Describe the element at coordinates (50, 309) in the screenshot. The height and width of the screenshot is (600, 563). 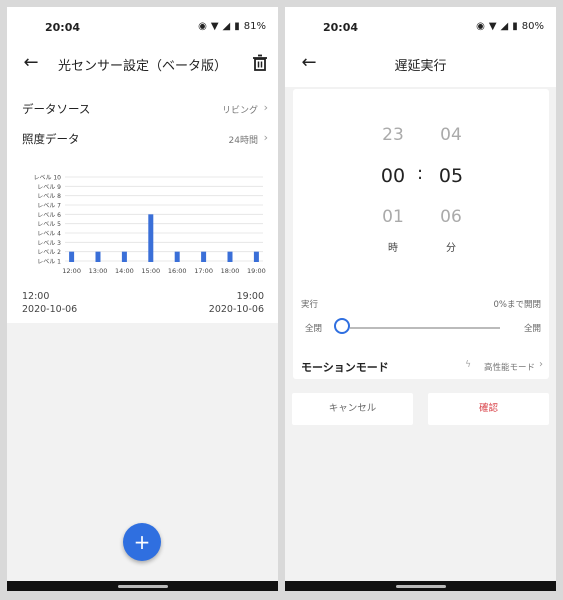
I see `range-start-date: 2020-10-06` at that location.